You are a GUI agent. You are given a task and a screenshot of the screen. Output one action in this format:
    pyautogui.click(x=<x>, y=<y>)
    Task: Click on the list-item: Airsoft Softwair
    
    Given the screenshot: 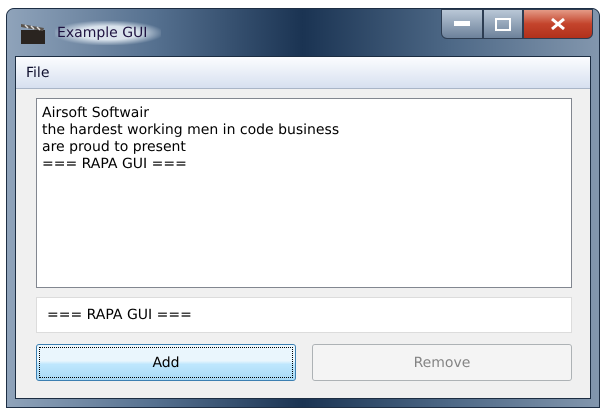 What is the action you would take?
    pyautogui.click(x=304, y=113)
    